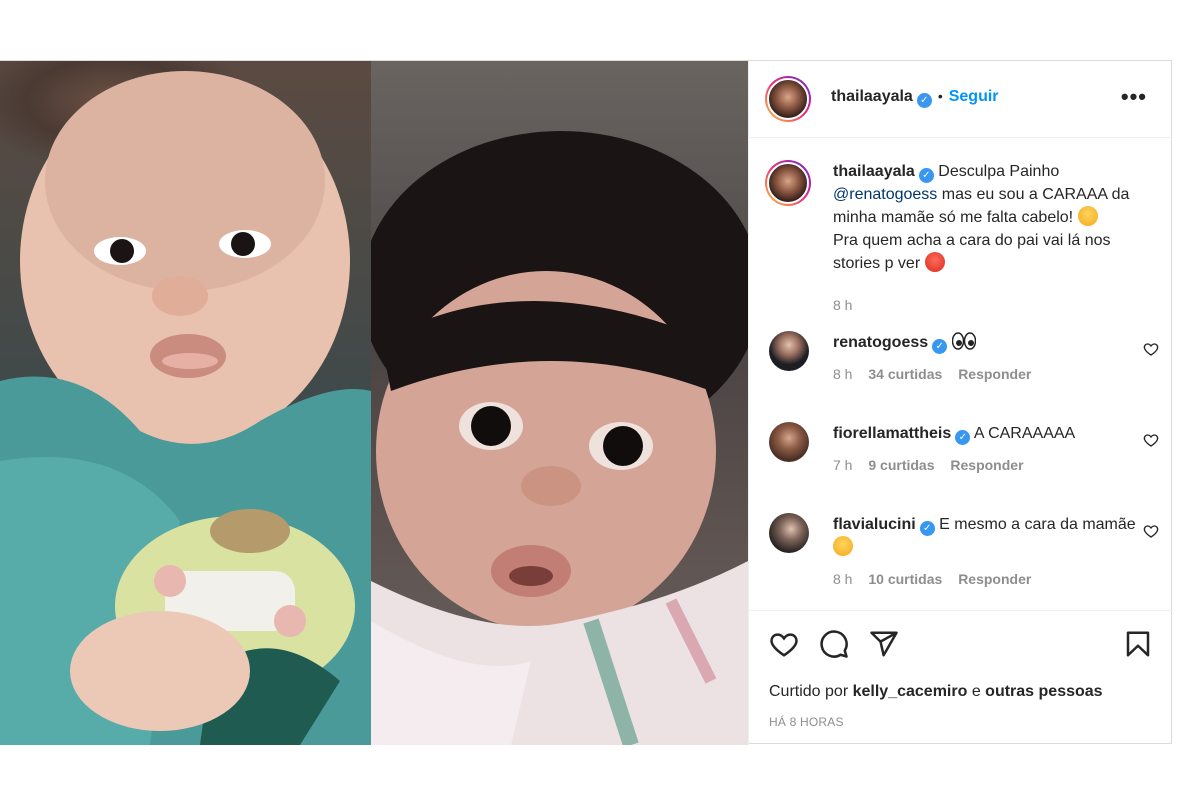 The height and width of the screenshot is (800, 1200). I want to click on comment-body: A CARAAAAA, so click(1024, 433).